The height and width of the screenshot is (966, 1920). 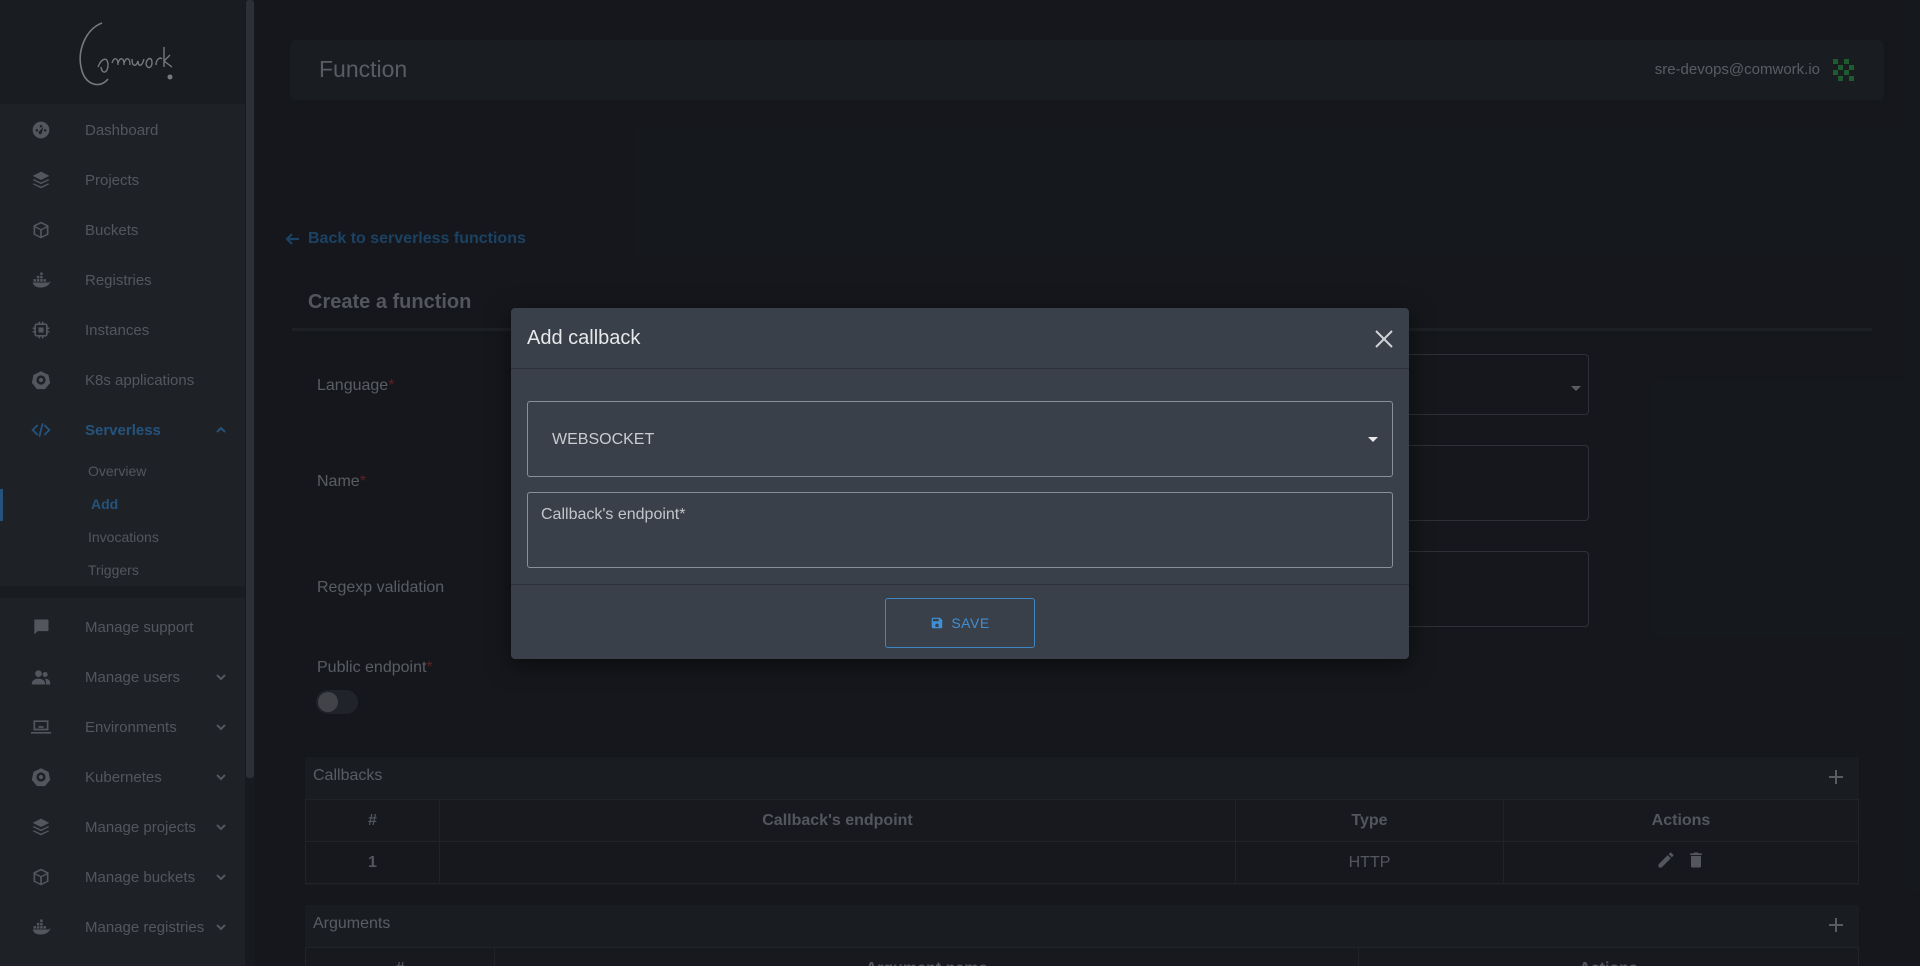 I want to click on dialog-title: Add callback, so click(x=584, y=338).